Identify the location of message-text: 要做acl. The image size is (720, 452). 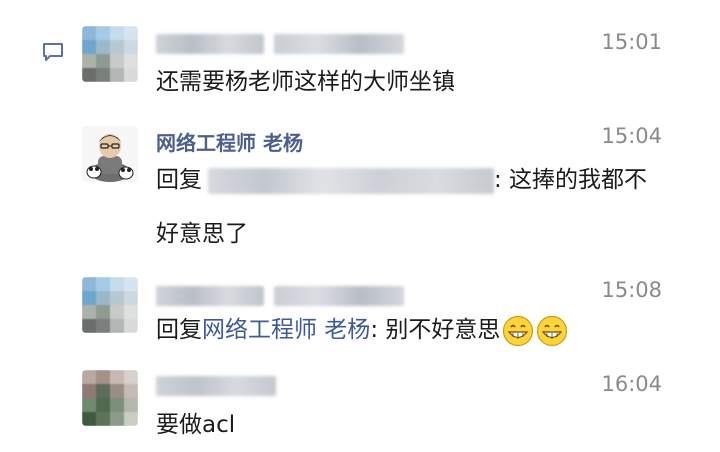
(196, 425).